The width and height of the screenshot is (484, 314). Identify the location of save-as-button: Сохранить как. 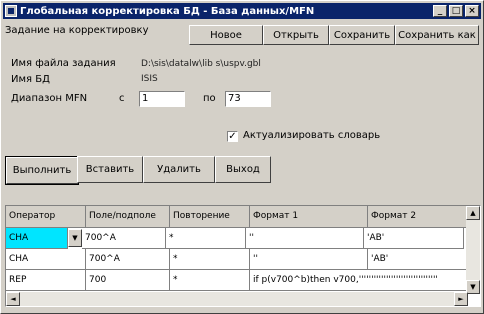
(437, 35).